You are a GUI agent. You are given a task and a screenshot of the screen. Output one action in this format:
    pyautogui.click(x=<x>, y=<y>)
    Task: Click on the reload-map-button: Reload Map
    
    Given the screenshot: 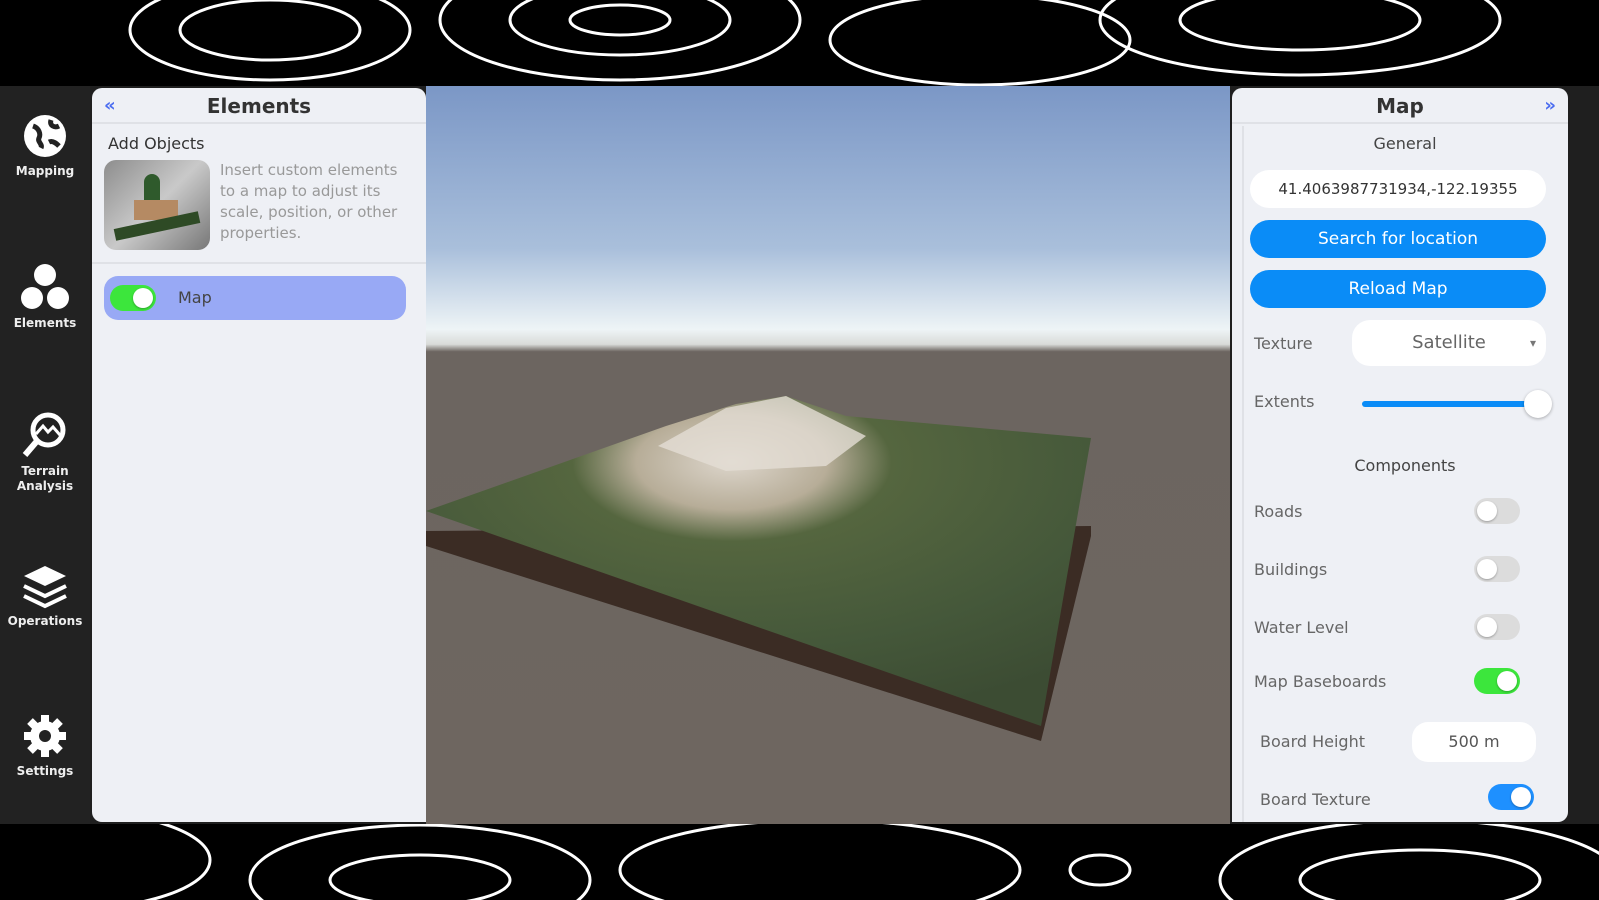 What is the action you would take?
    pyautogui.click(x=1398, y=289)
    